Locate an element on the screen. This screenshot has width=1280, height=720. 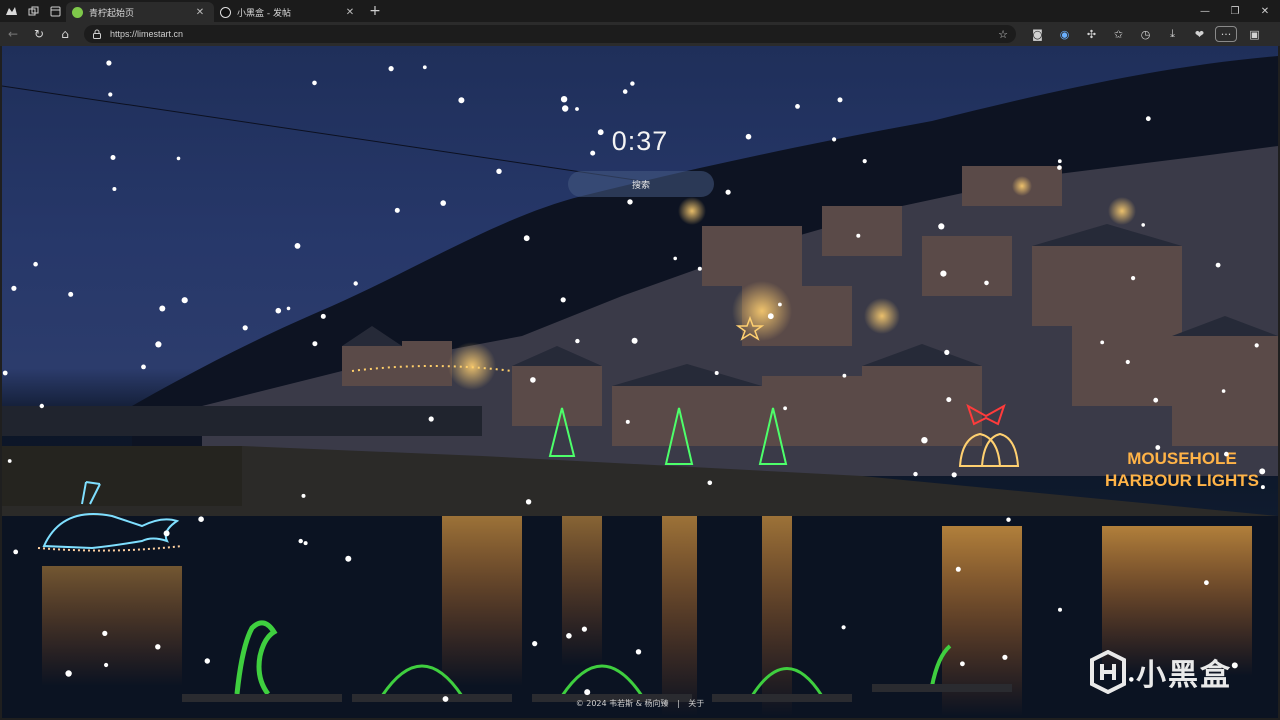
xiaoheihe-watermark: 小黑盒 is located at coordinates (1160, 672).